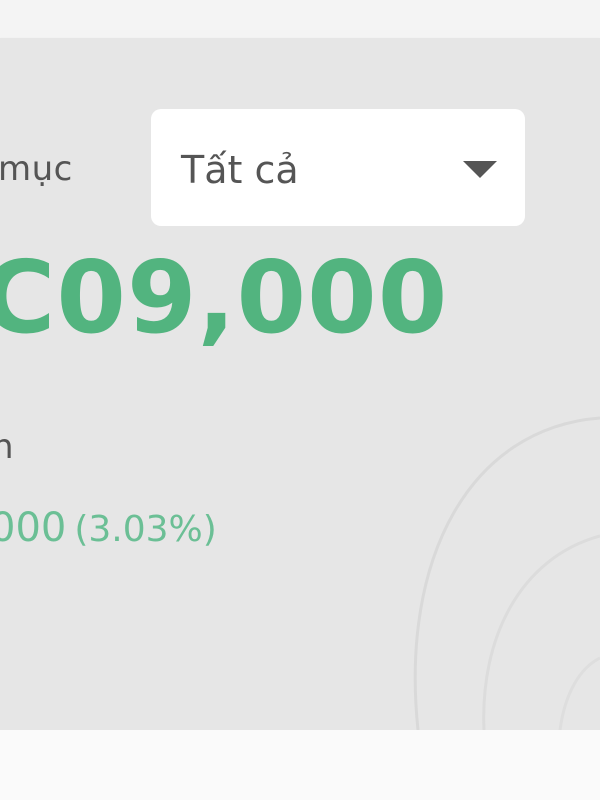  What do you see at coordinates (36, 169) in the screenshot?
I see `category-label: mục` at bounding box center [36, 169].